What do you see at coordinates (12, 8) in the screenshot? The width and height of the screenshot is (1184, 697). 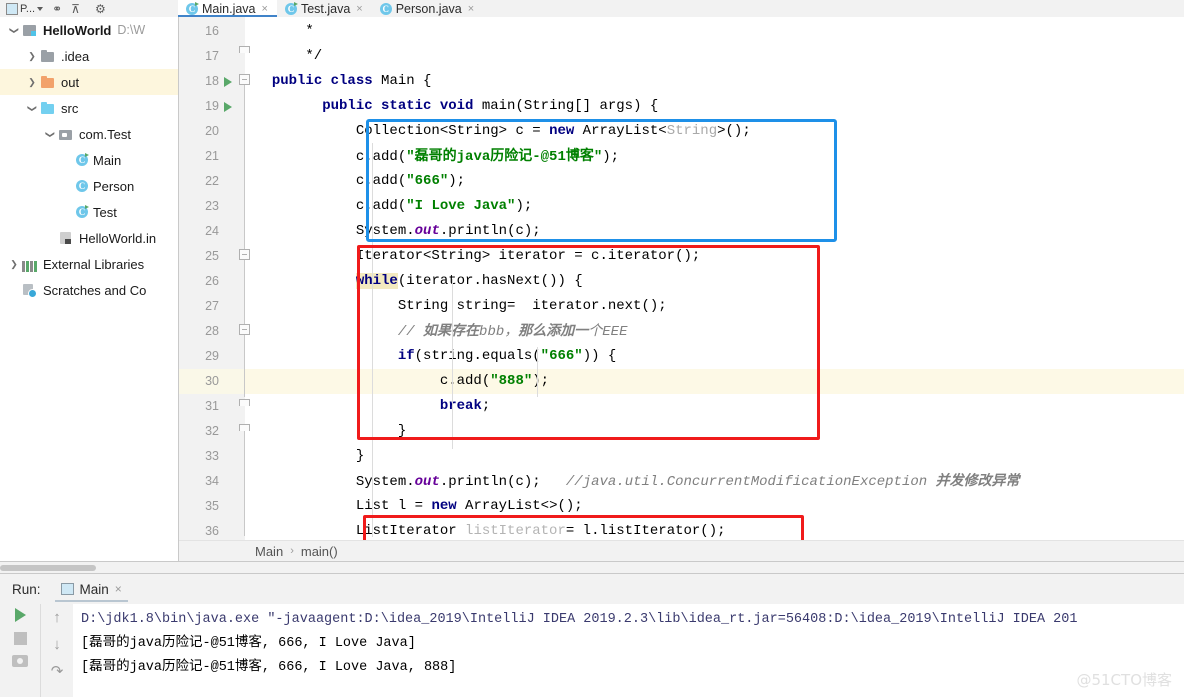 I see `project-window-icon` at bounding box center [12, 8].